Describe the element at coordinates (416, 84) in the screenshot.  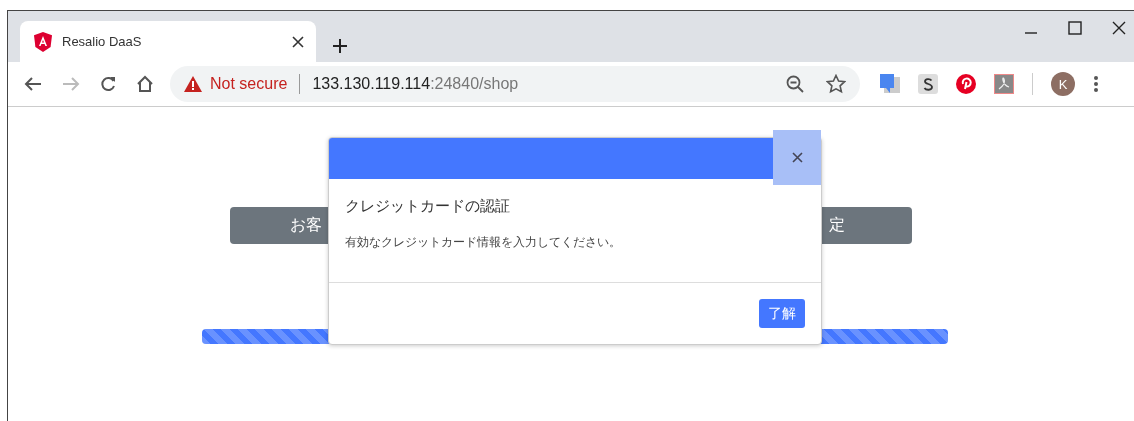
I see `url-text: 133.130.119.114:24840/shop` at that location.